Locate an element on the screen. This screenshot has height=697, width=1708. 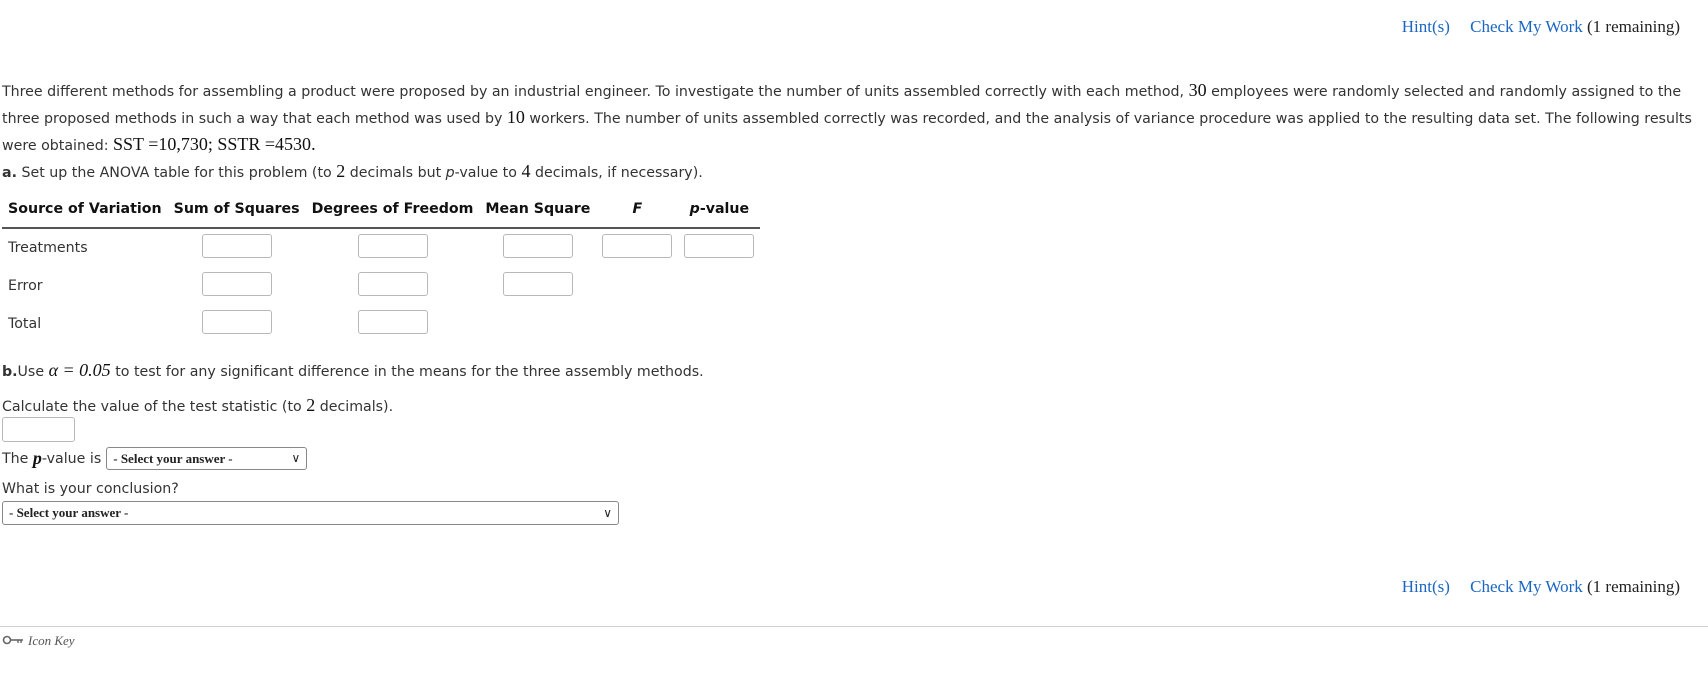
workers-count: 10 is located at coordinates (515, 117).